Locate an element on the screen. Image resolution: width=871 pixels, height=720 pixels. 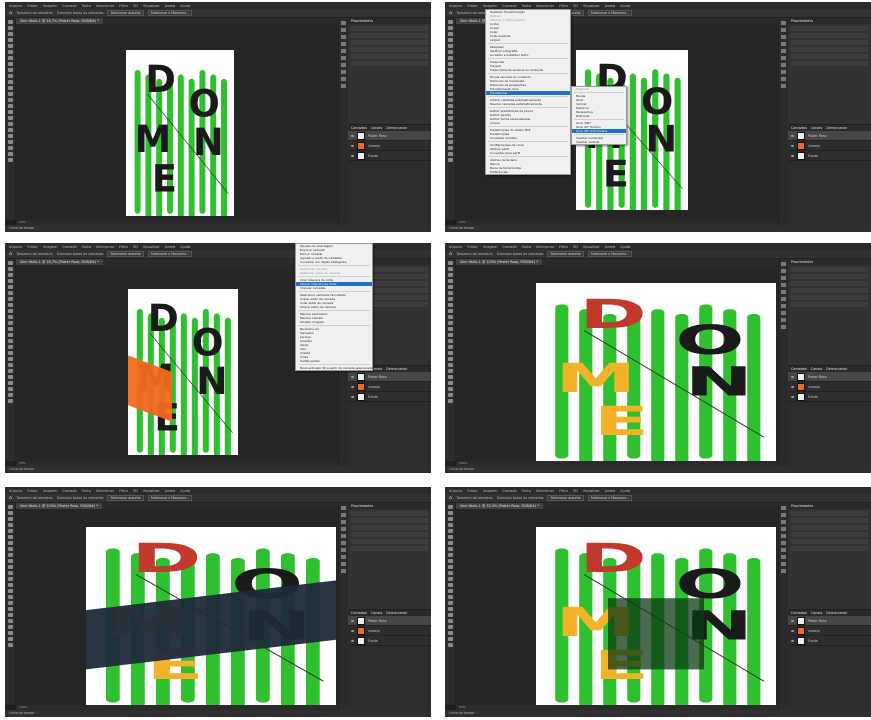
layers-tab: Camadas is located at coordinates (359, 613).